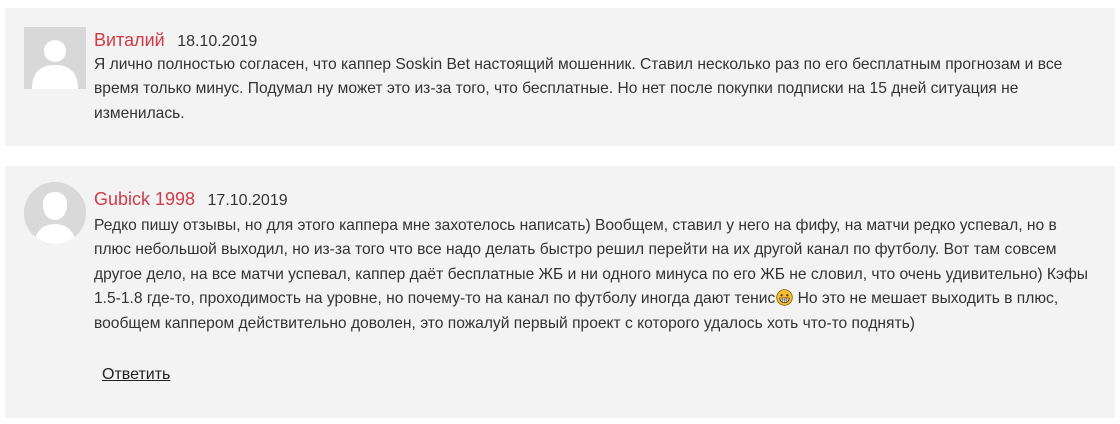 This screenshot has height=424, width=1120. What do you see at coordinates (129, 40) in the screenshot?
I see `comment-author: Виталий` at bounding box center [129, 40].